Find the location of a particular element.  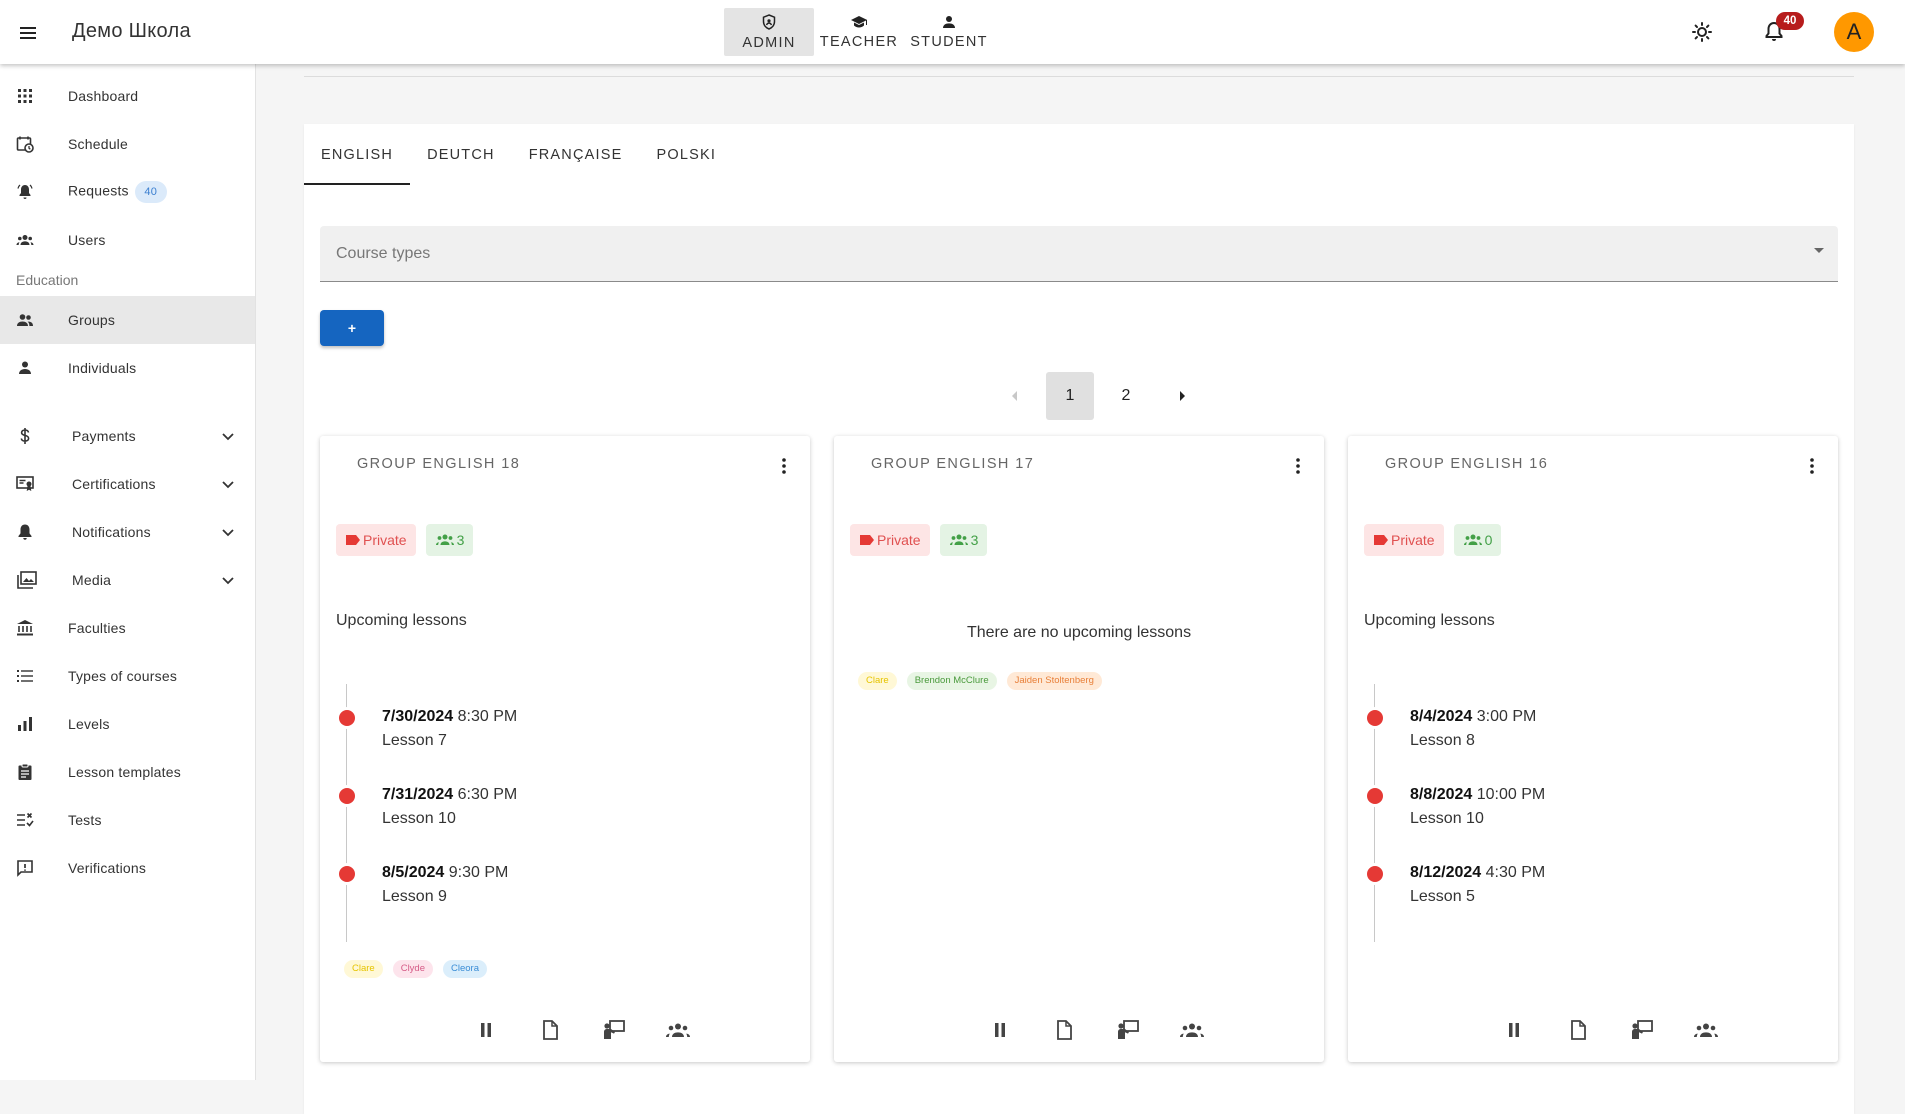

lesson-date: 7/30/2024 is located at coordinates (418, 716).